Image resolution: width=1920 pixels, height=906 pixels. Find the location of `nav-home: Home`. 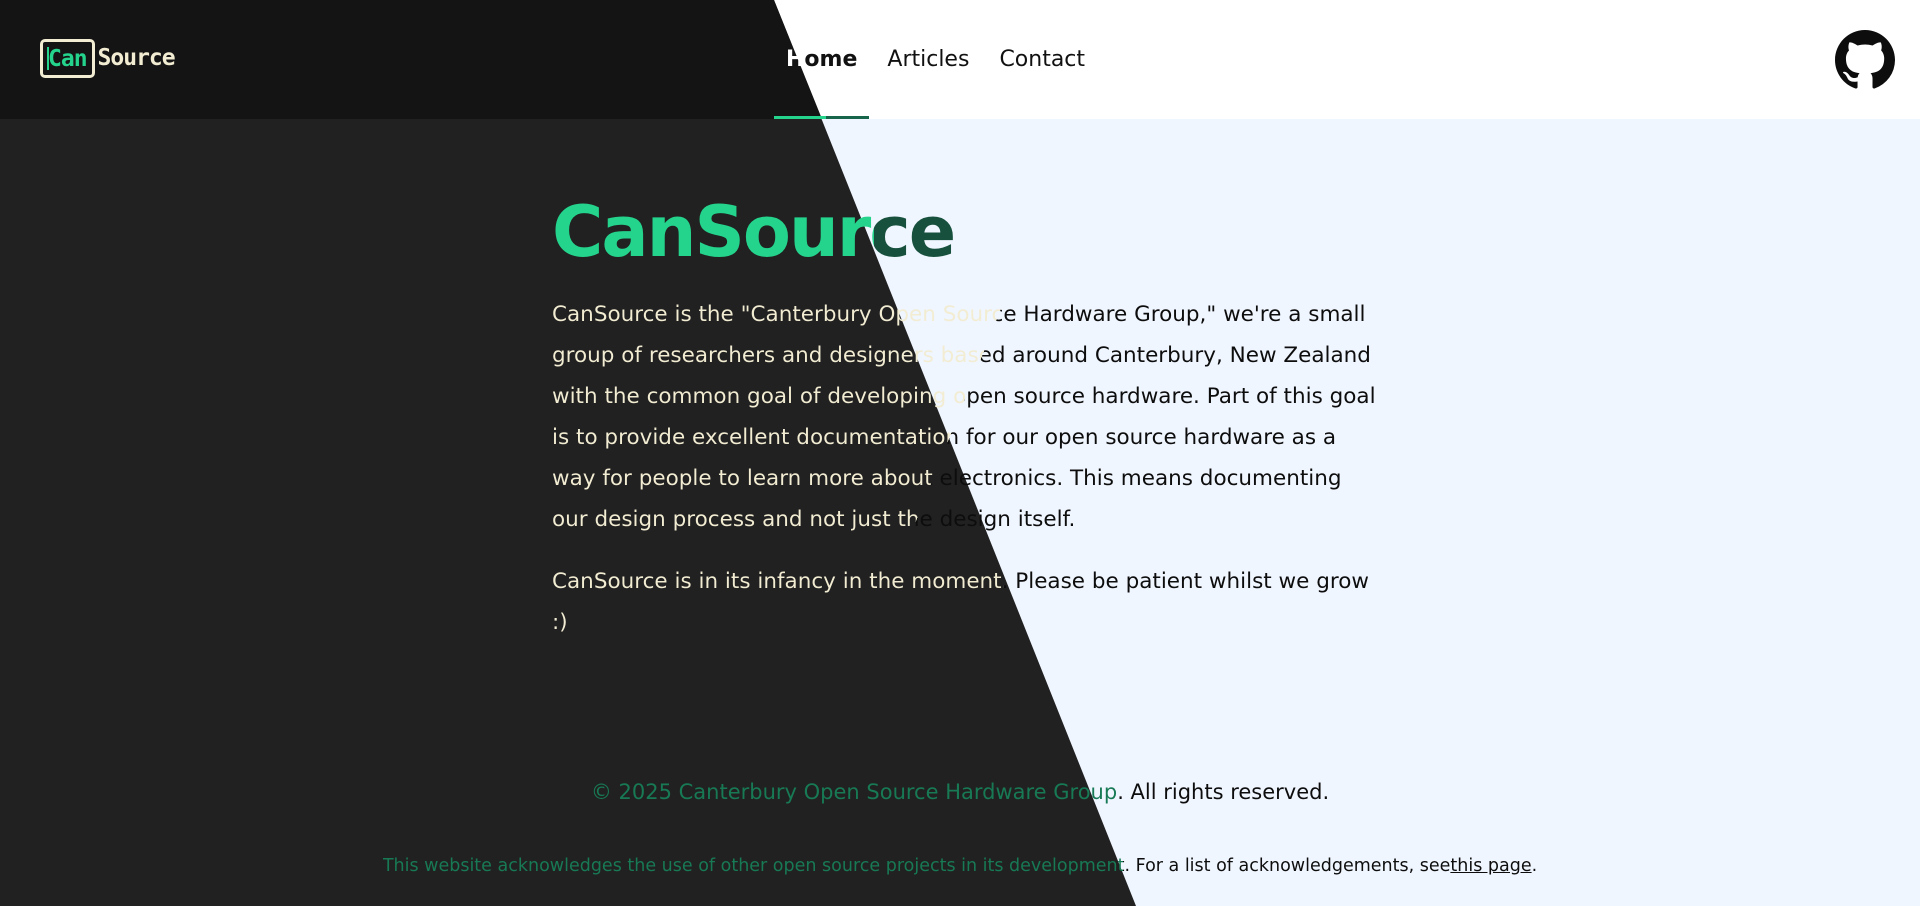

nav-home: Home is located at coordinates (822, 59).